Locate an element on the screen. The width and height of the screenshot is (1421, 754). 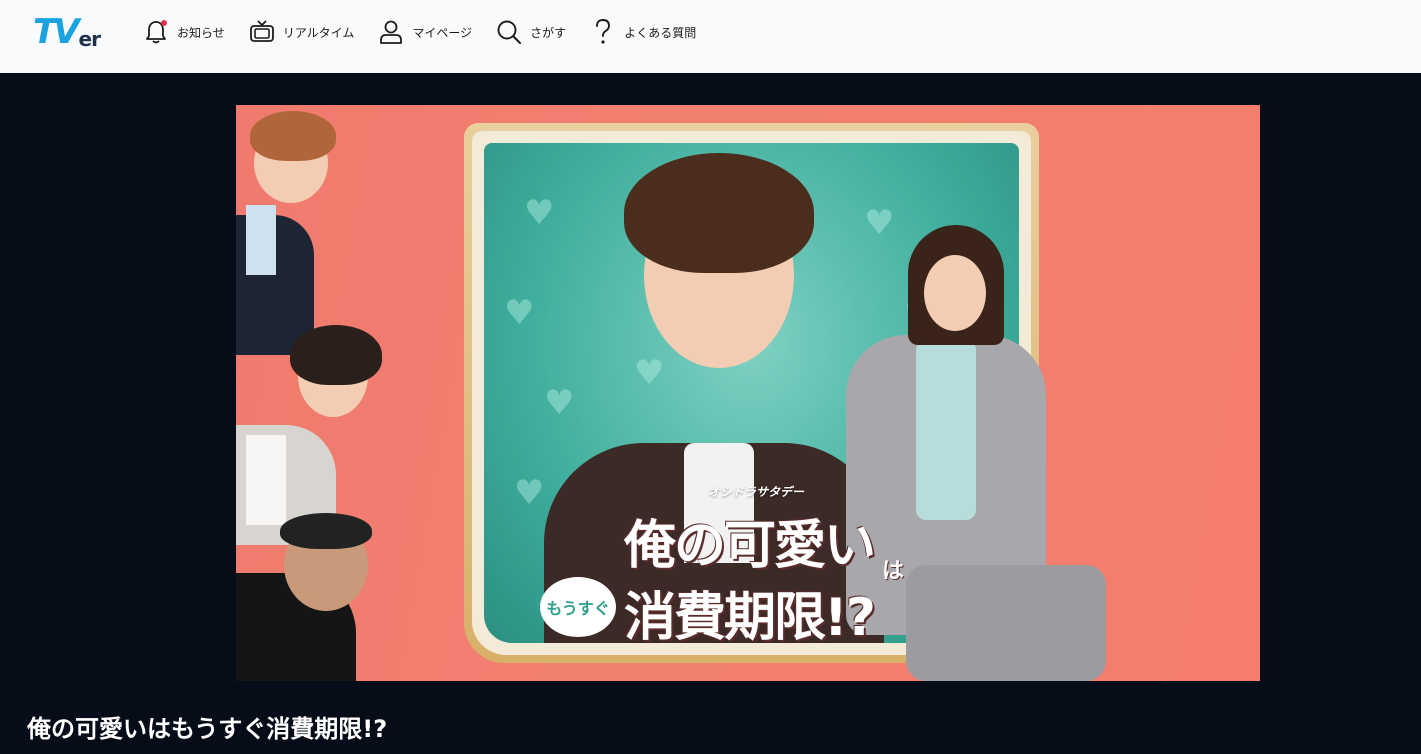
search-icon is located at coordinates (509, 32).